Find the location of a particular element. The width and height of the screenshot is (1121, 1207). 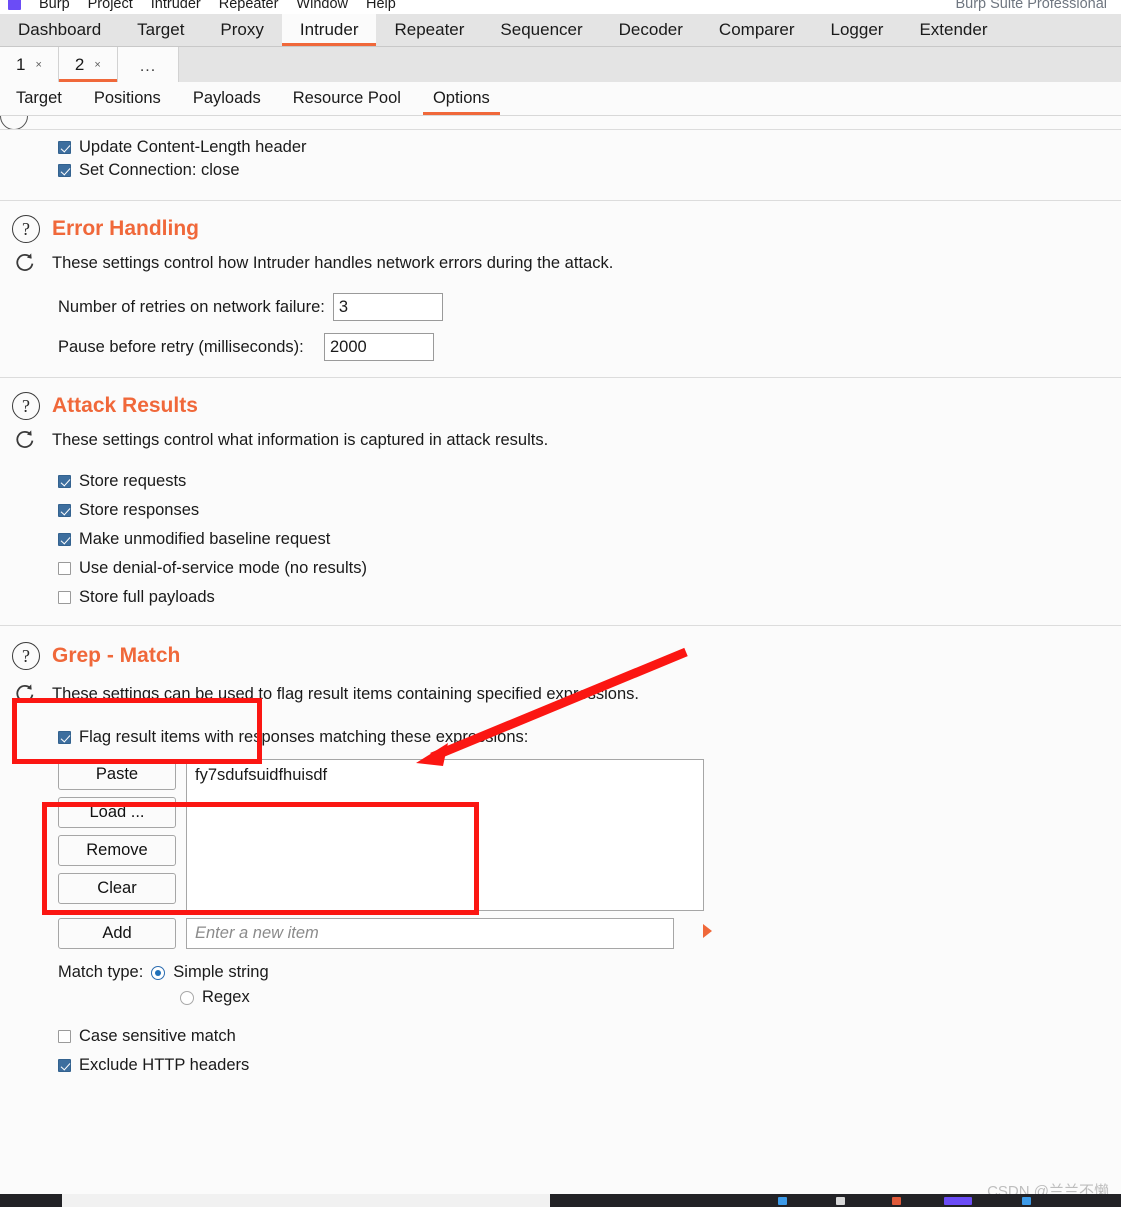

grep-match-add-row: Add Enter a new item is located at coordinates (560, 930).